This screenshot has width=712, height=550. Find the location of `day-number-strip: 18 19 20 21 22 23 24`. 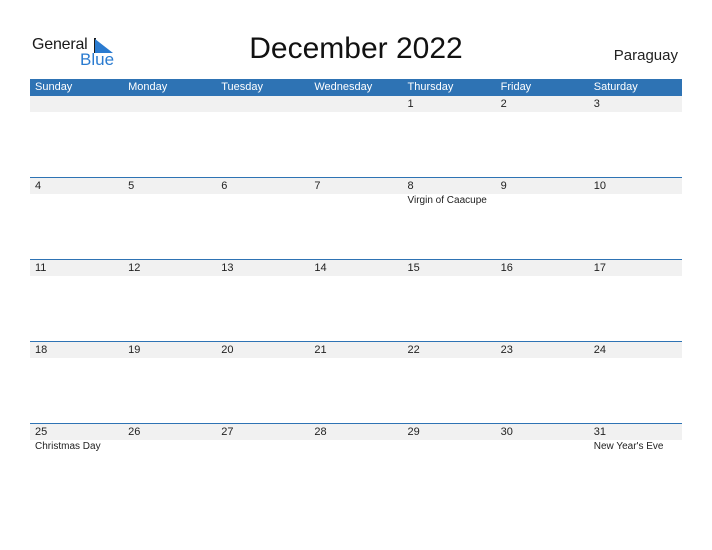

day-number-strip: 18 19 20 21 22 23 24 is located at coordinates (356, 350).